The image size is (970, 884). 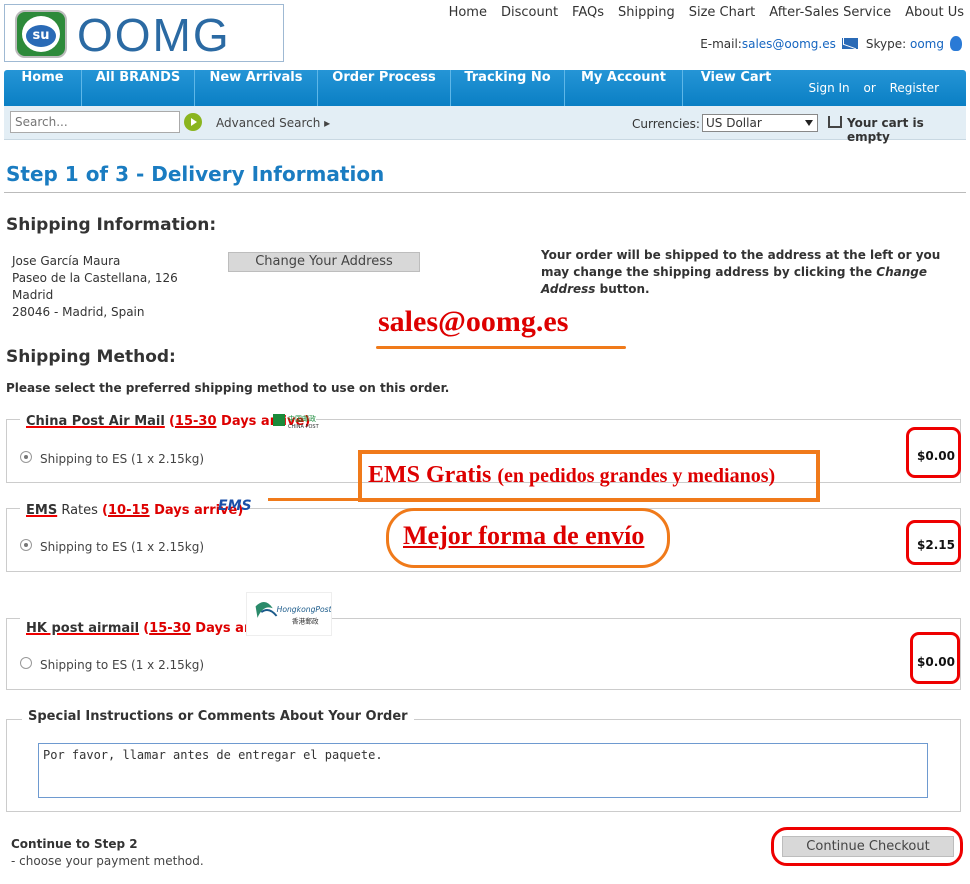 What do you see at coordinates (624, 88) in the screenshot?
I see `nav-my-account: My Account` at bounding box center [624, 88].